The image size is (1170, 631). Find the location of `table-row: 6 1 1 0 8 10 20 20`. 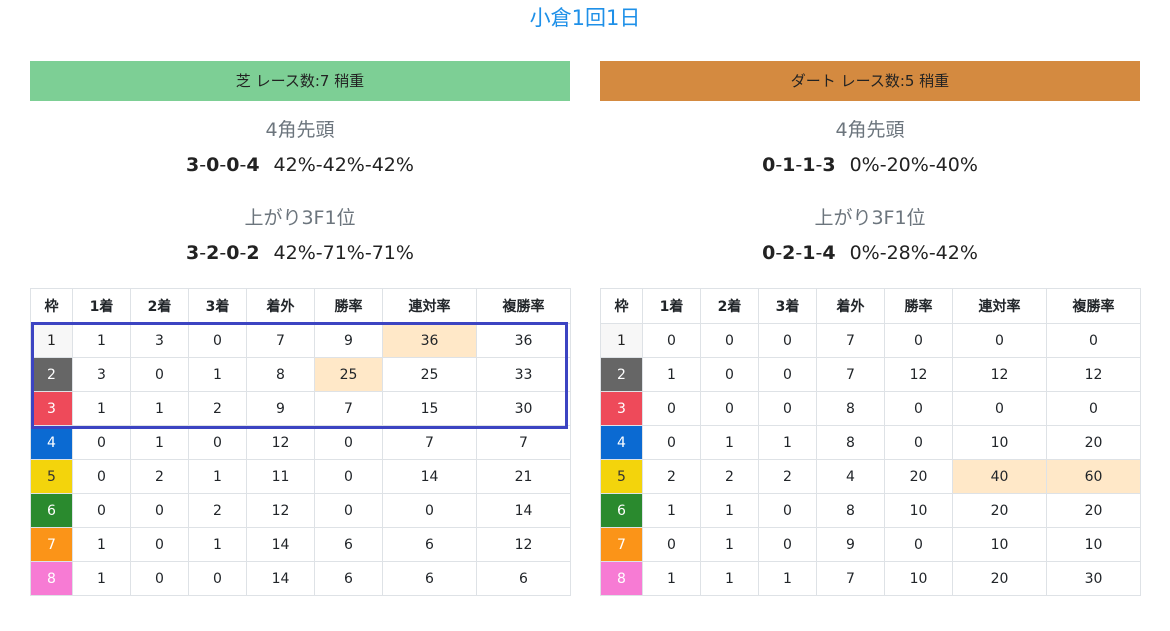

table-row: 6 1 1 0 8 10 20 20 is located at coordinates (870, 510).